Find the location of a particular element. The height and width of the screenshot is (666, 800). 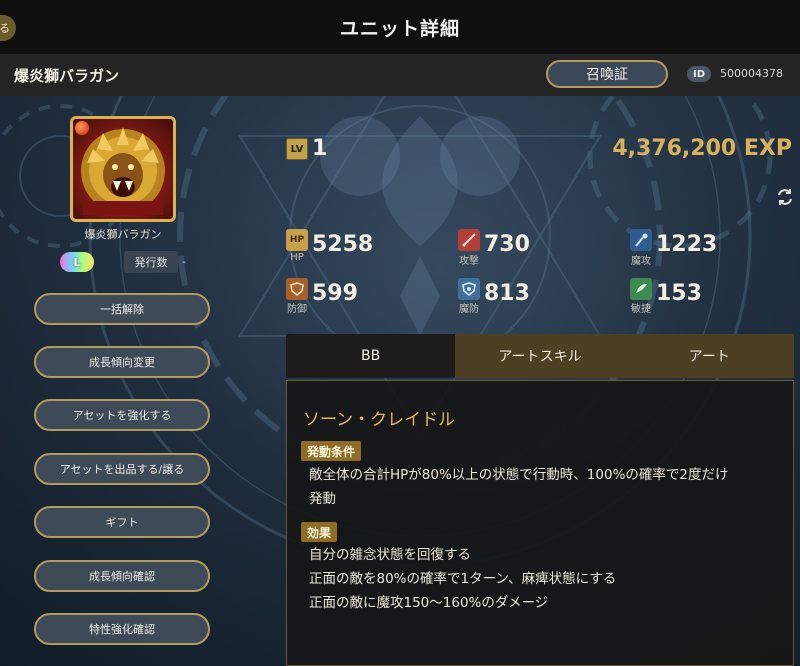

magic-attack-icon is located at coordinates (641, 240).